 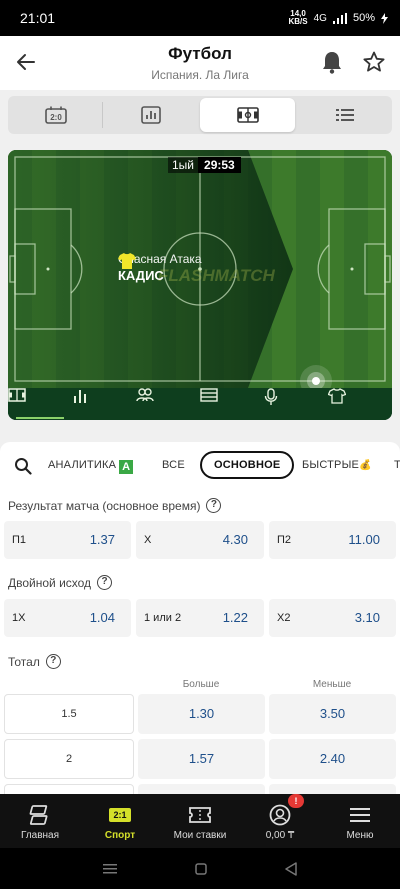 I want to click on balance-alert-badge: !, so click(x=296, y=801).